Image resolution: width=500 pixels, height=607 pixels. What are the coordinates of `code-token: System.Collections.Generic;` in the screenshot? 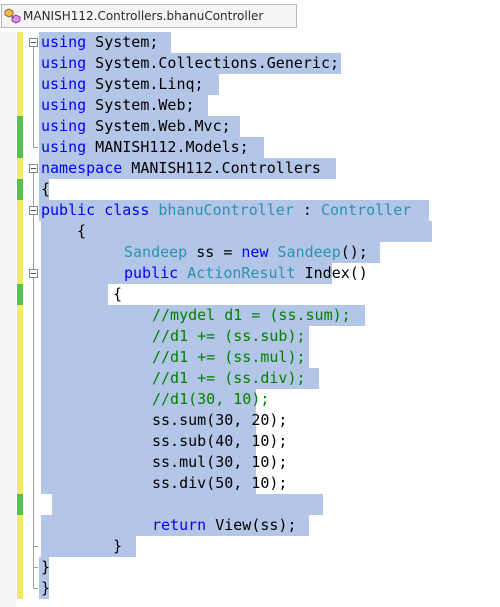 It's located at (213, 63).